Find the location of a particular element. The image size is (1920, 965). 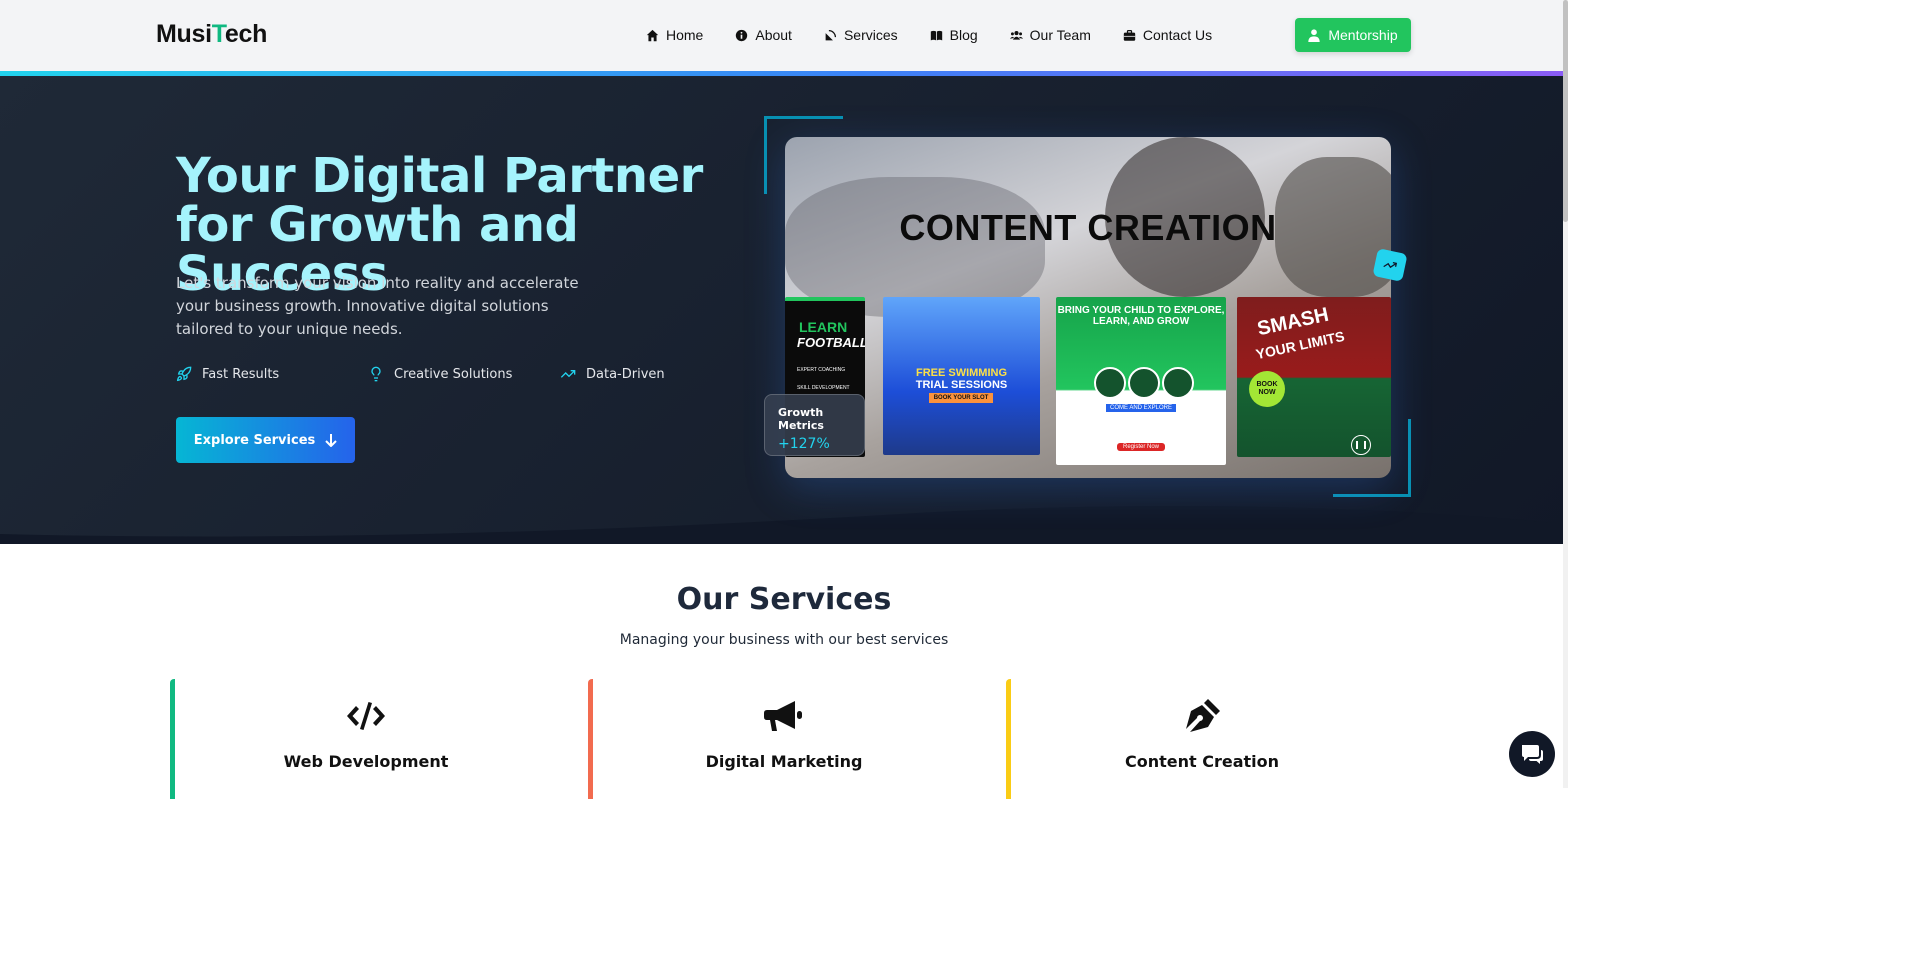

service-card-title: Content Creation is located at coordinates (1202, 761).